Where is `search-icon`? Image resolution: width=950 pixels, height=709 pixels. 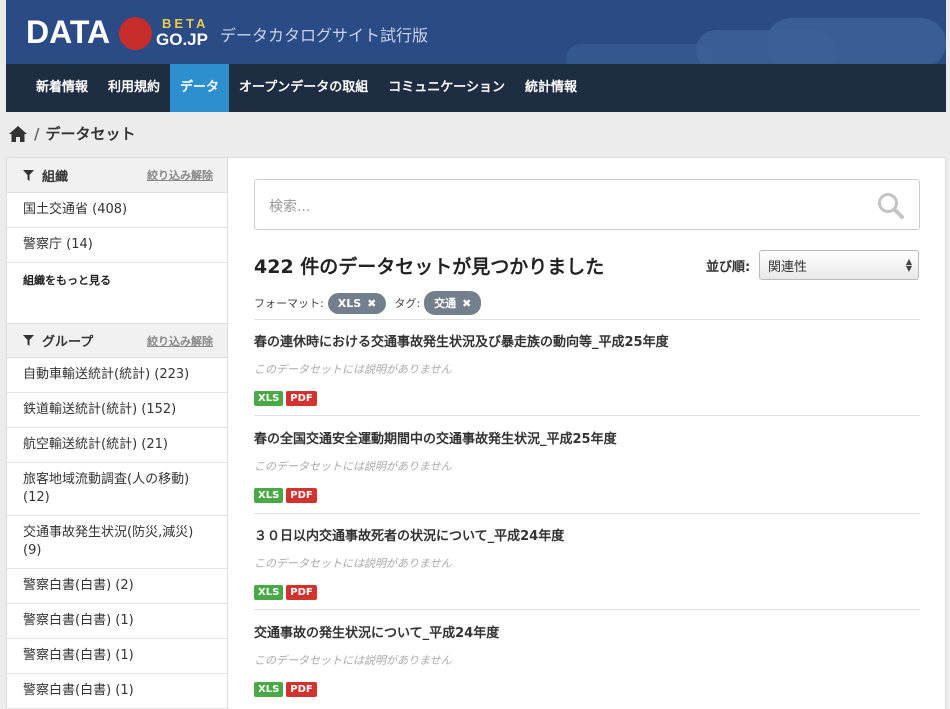 search-icon is located at coordinates (891, 206).